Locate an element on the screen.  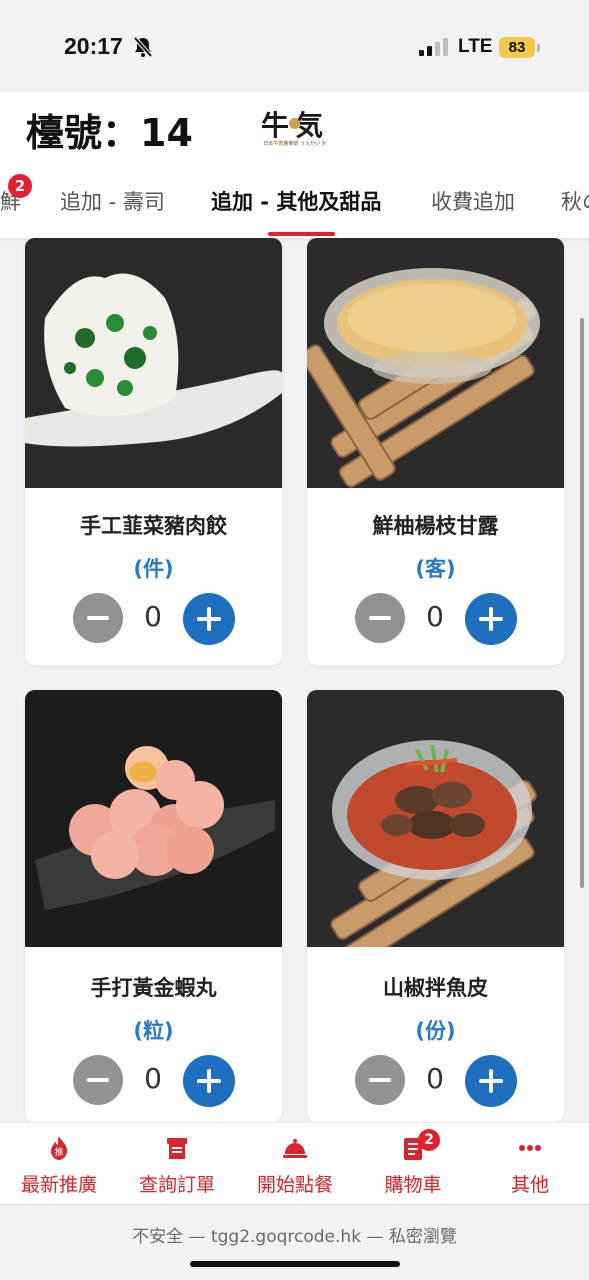
tab-add-other-dessert: 追加 - 其他及甜品 is located at coordinates (296, 201).